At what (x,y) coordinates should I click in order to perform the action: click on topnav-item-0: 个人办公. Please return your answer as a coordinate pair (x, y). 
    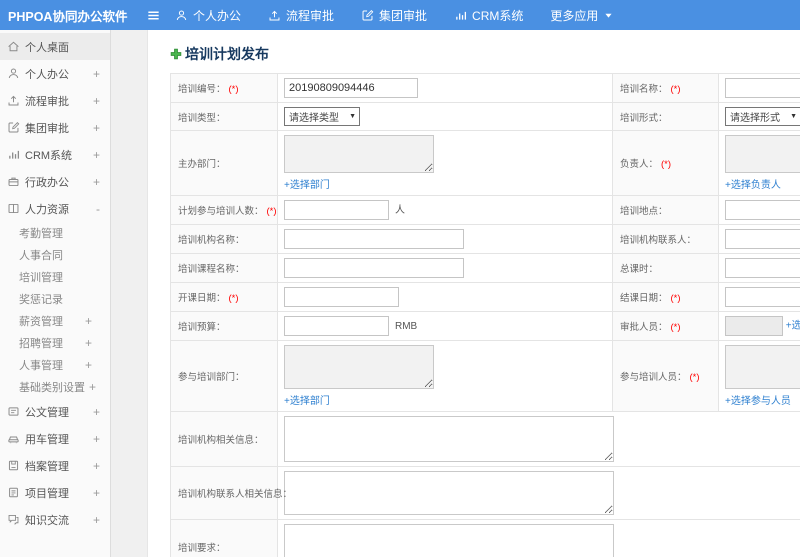
    Looking at the image, I should click on (208, 15).